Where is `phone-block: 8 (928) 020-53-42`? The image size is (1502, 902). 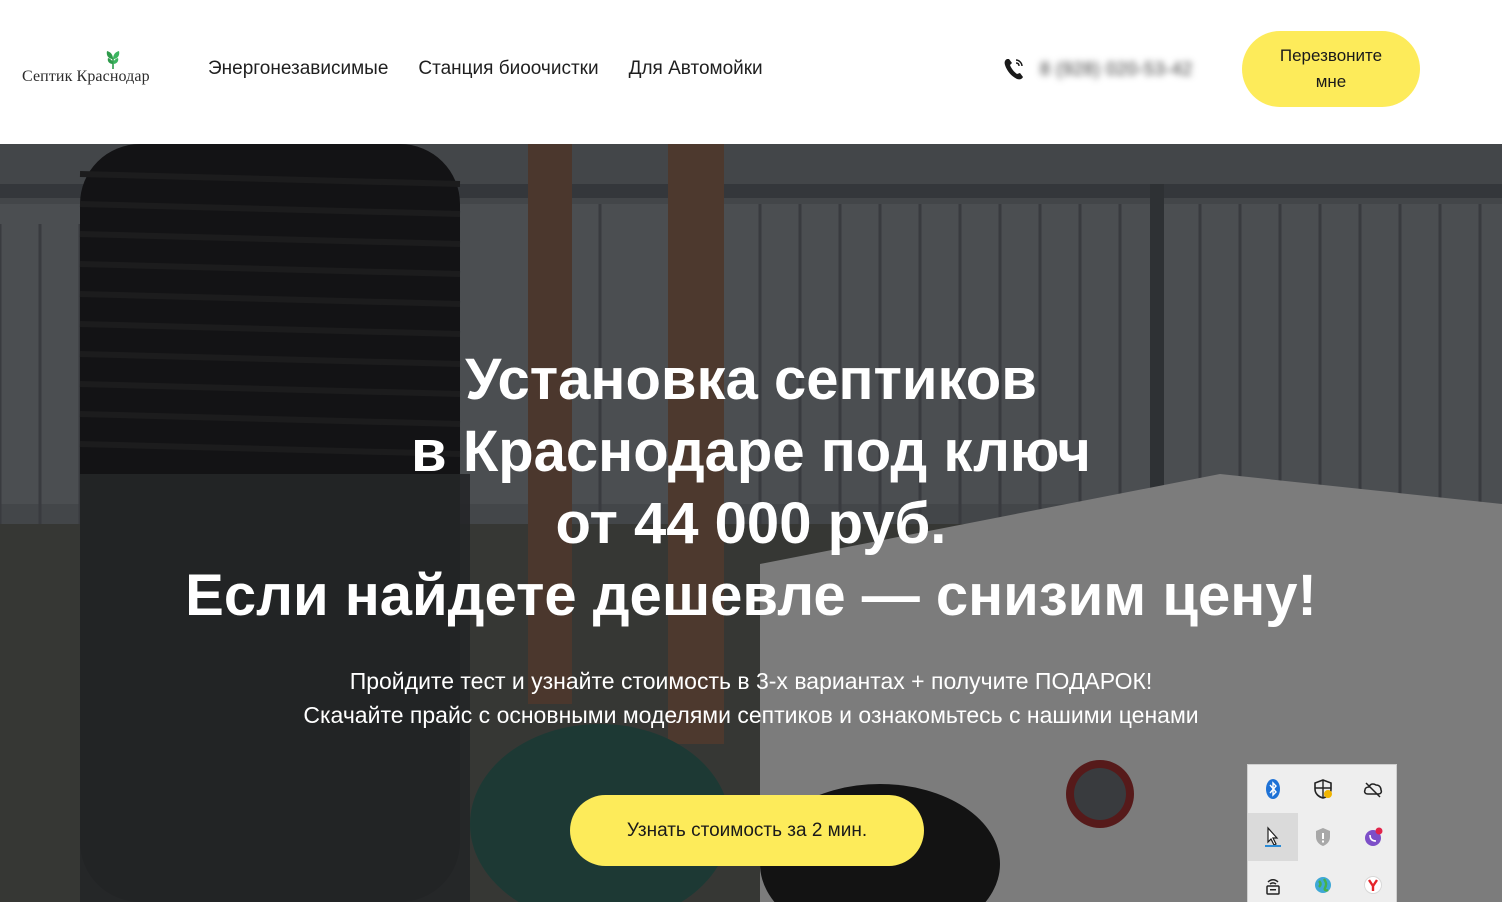
phone-block: 8 (928) 020-53-42 is located at coordinates (1097, 69).